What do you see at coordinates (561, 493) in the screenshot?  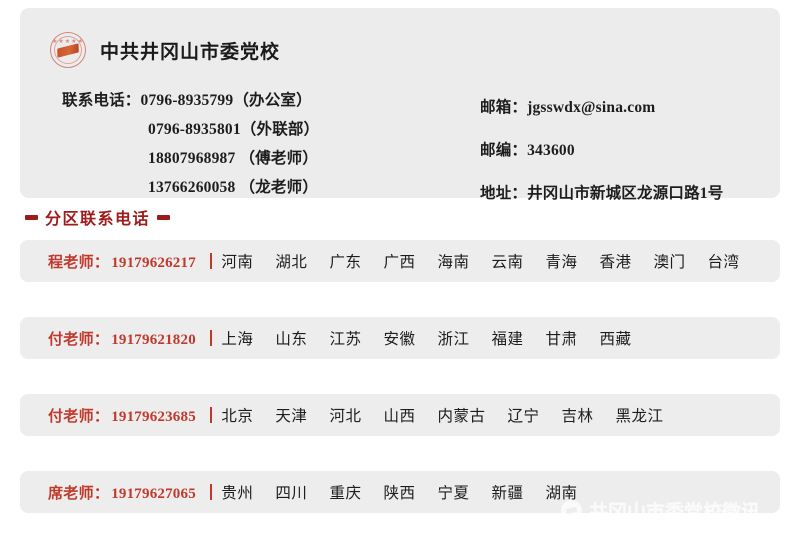 I see `region-item: 湖南` at bounding box center [561, 493].